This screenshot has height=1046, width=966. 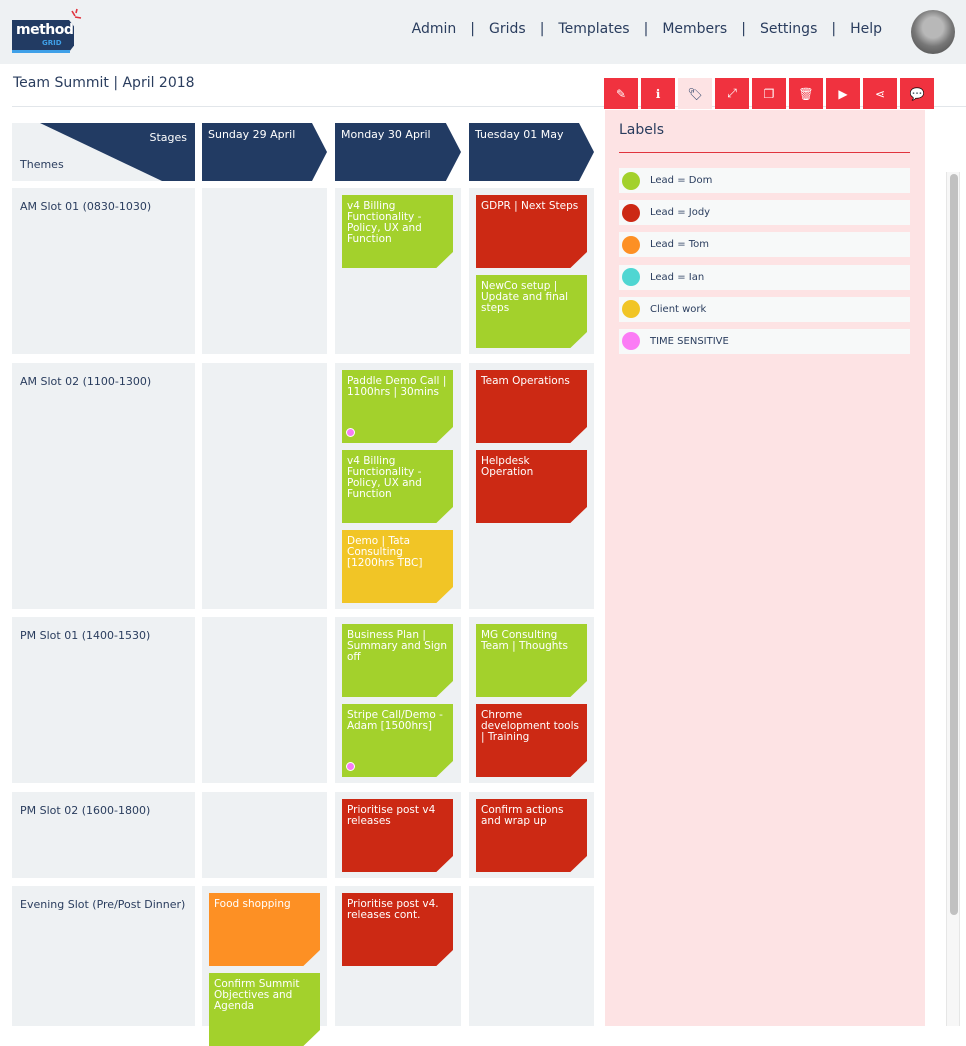 What do you see at coordinates (954, 544) in the screenshot?
I see `scrollbar-thumb` at bounding box center [954, 544].